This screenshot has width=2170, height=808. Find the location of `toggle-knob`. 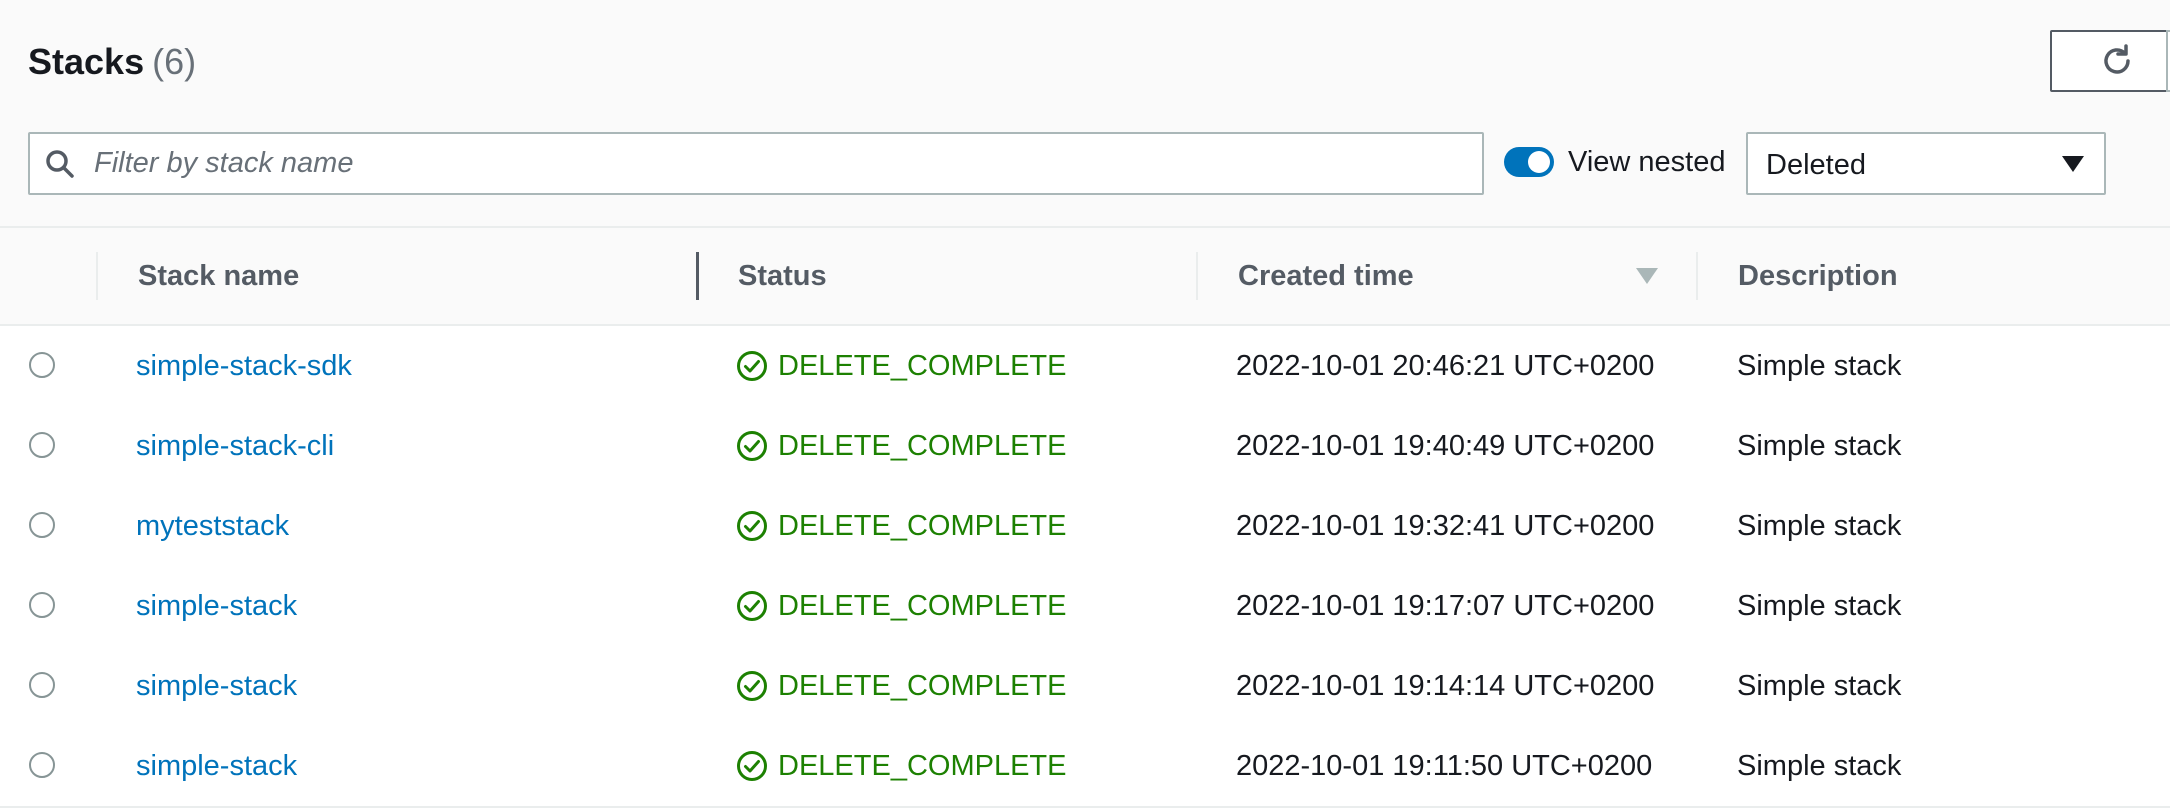

toggle-knob is located at coordinates (1539, 162).